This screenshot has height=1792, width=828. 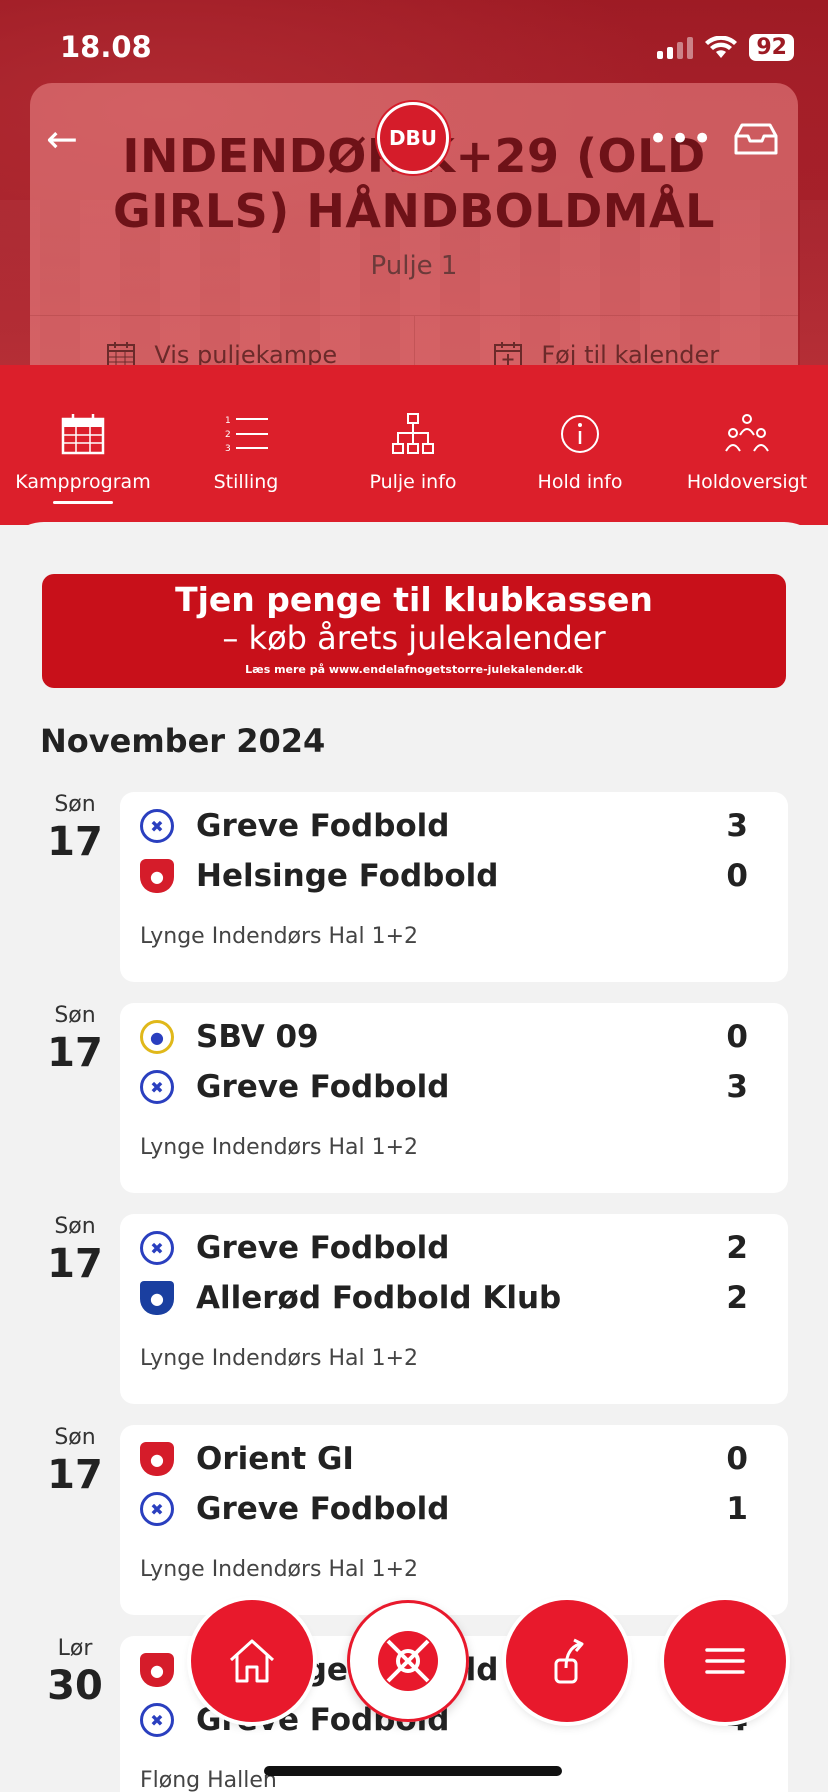 What do you see at coordinates (228, 449) in the screenshot?
I see `svg-text: 3` at bounding box center [228, 449].